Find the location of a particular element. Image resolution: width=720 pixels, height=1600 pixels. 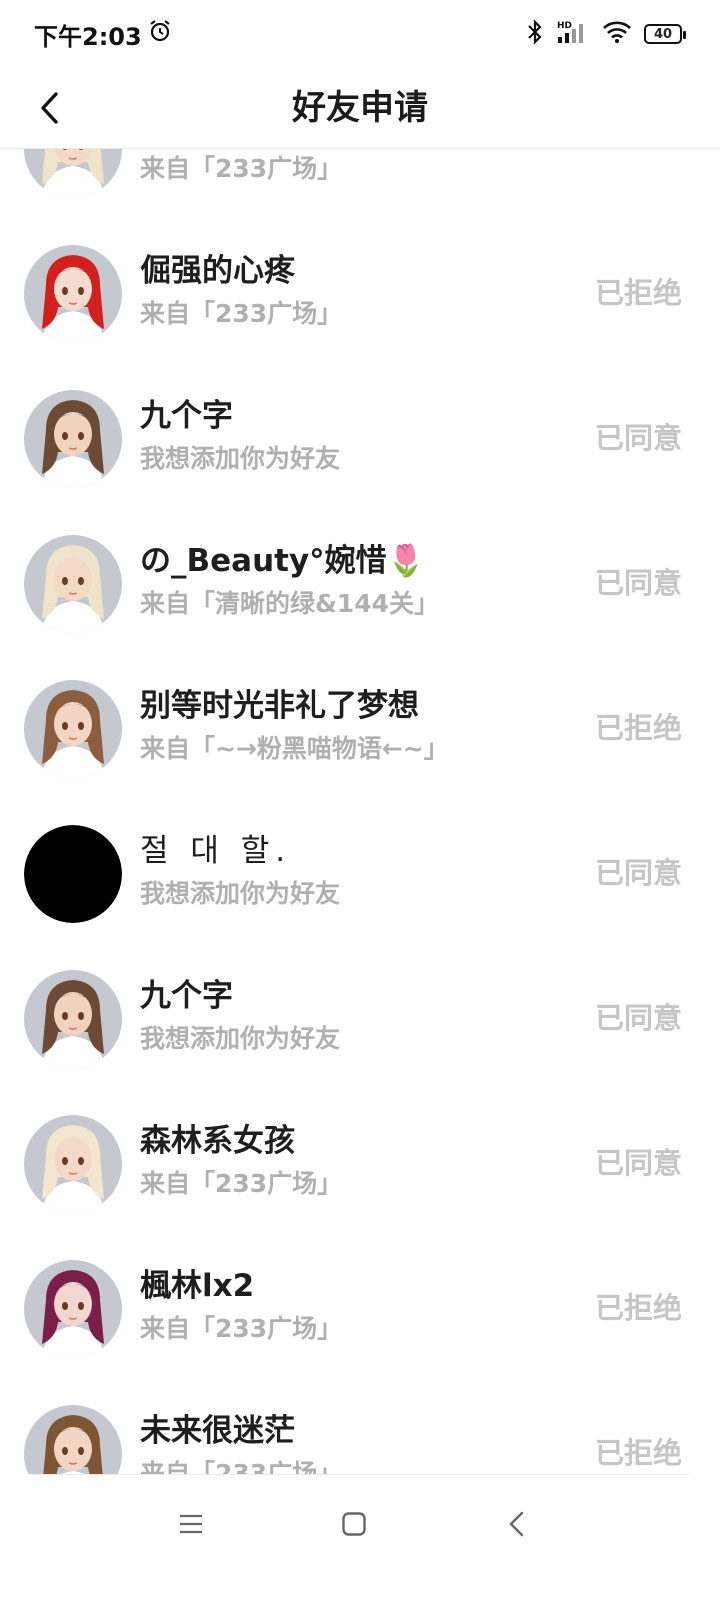

request-name: 别等时光非礼了梦想 is located at coordinates (279, 706).